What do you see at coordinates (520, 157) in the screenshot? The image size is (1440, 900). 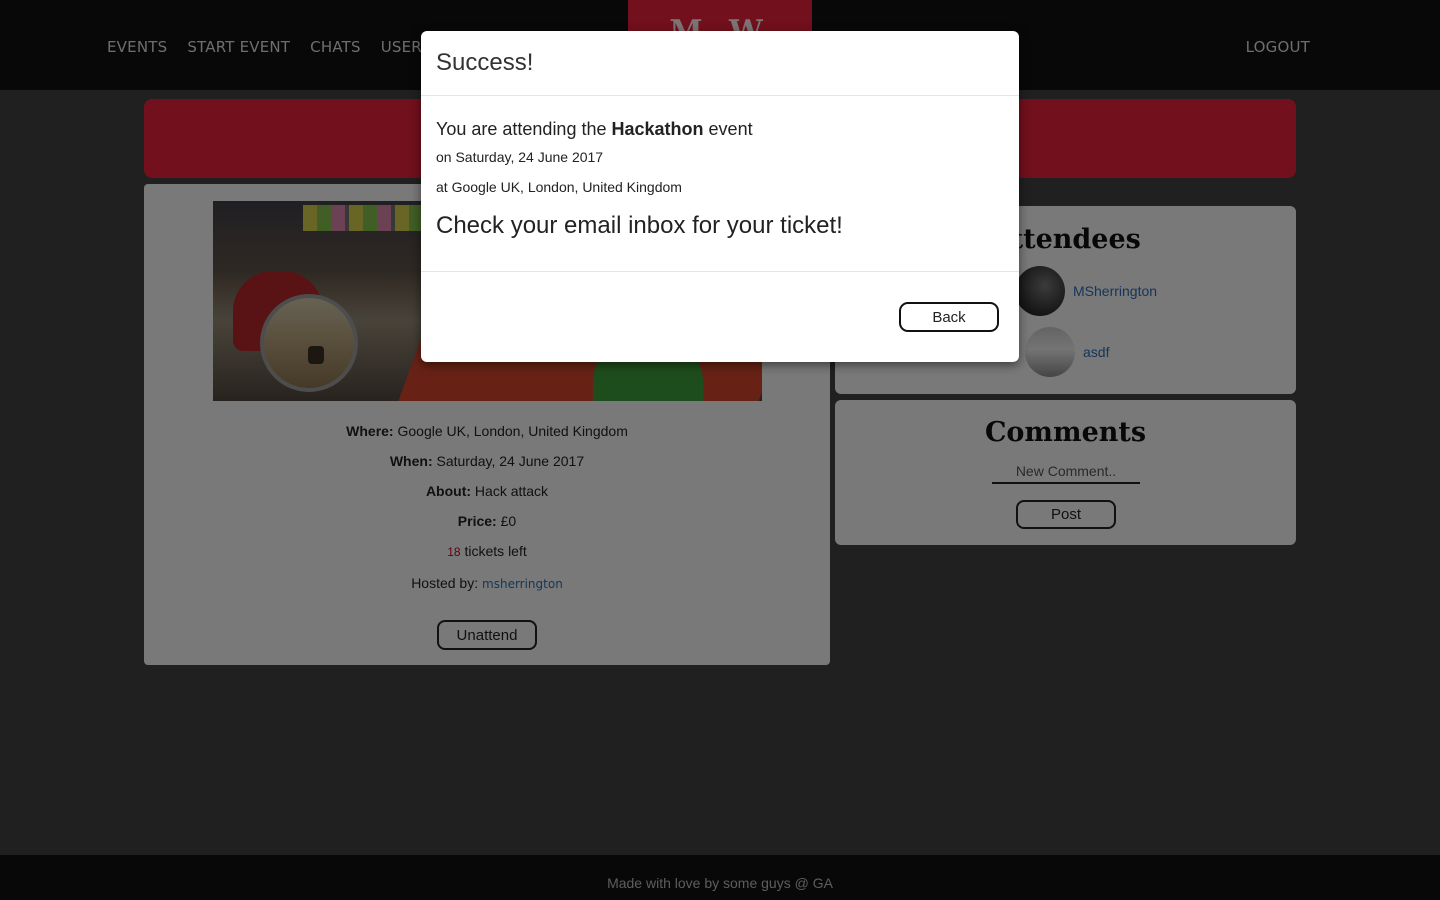 I see `modal-date: on Saturday, 24 June 2017` at bounding box center [520, 157].